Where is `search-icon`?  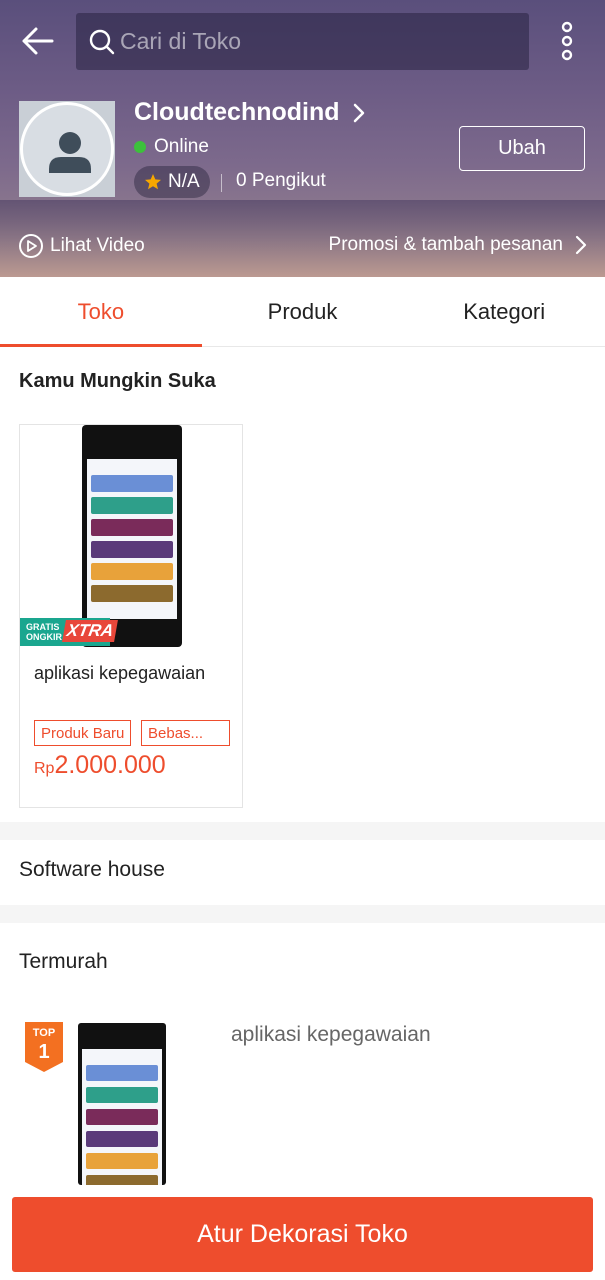
search-icon is located at coordinates (102, 41).